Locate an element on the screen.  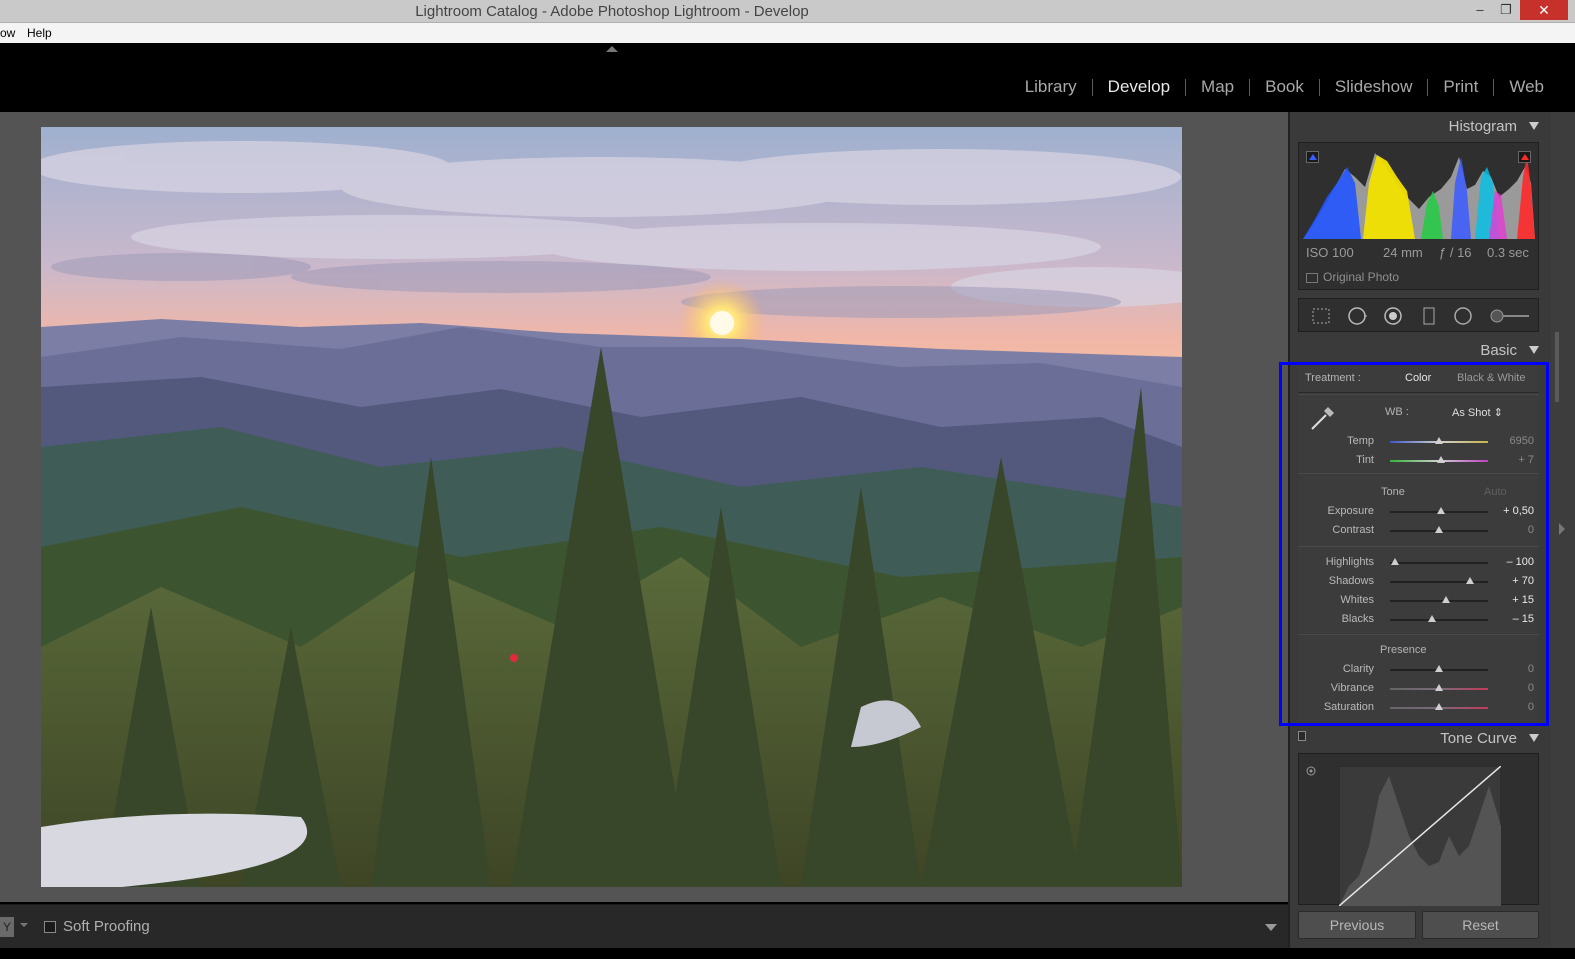
section-divider is located at coordinates (1418, 546).